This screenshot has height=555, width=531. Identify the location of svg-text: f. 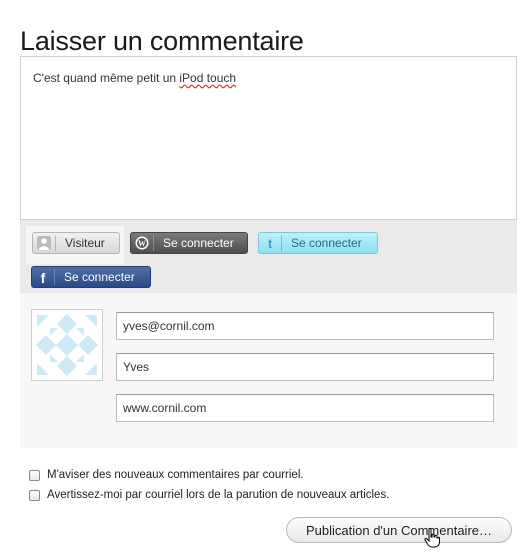
(43, 277).